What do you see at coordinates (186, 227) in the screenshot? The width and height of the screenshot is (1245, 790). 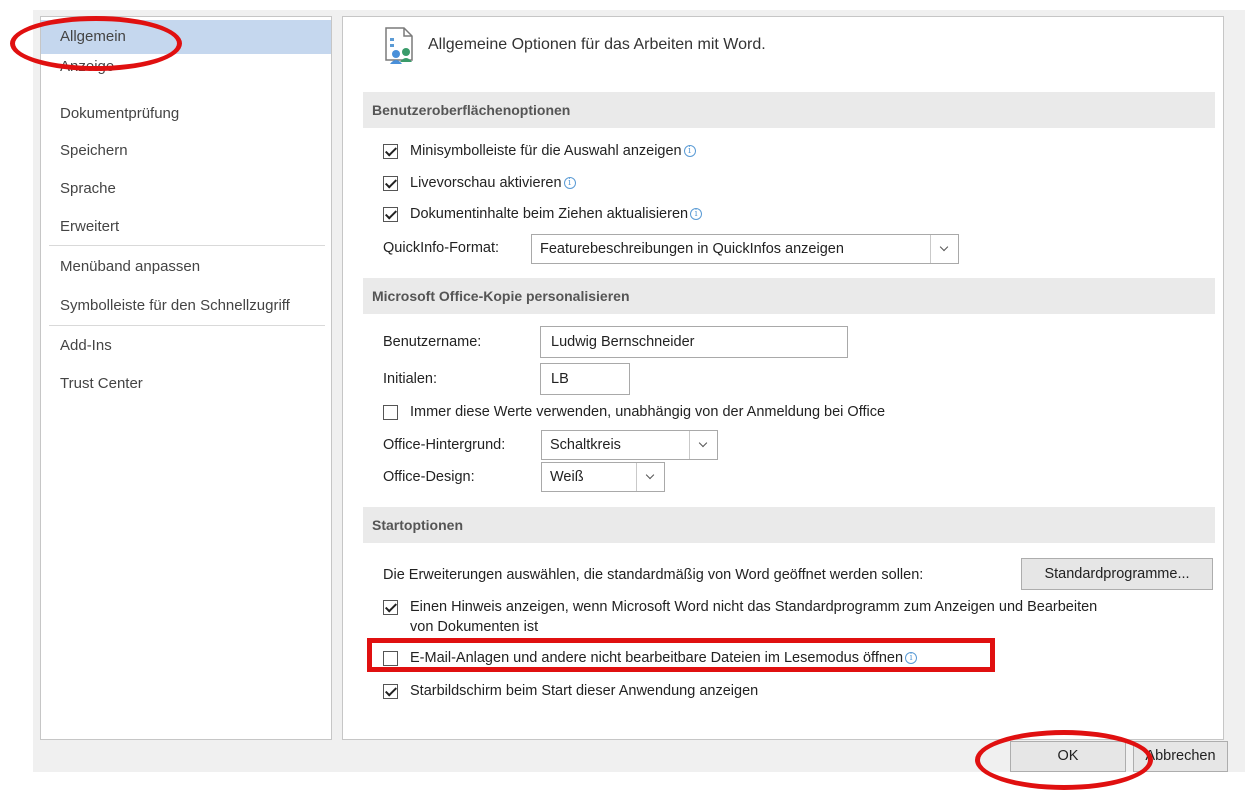 I see `nav-item-erweitert: Erweitert` at bounding box center [186, 227].